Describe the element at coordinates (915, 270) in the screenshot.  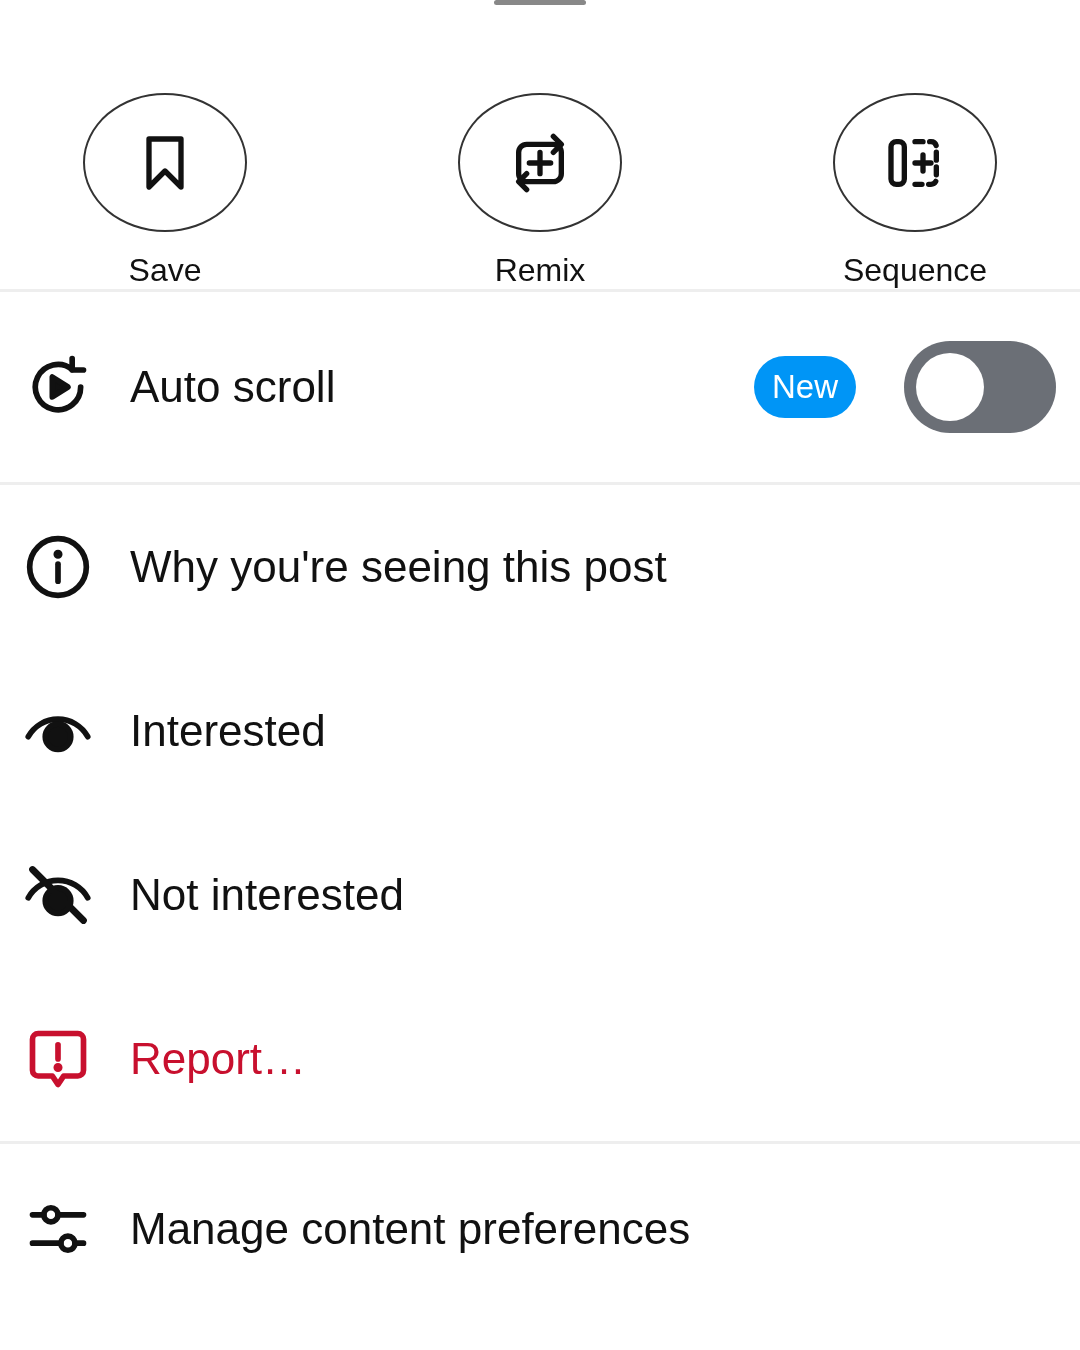
I see `action-label: Sequence` at that location.